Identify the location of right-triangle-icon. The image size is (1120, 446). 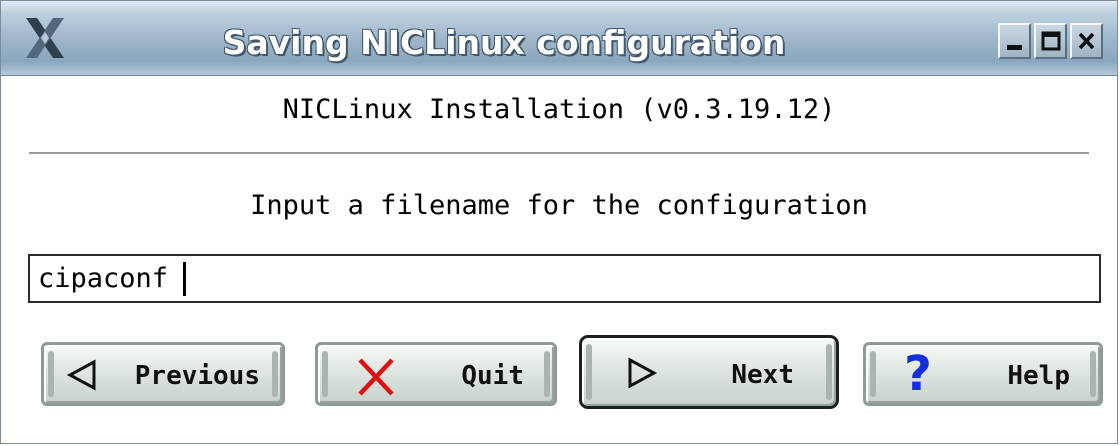
(643, 373).